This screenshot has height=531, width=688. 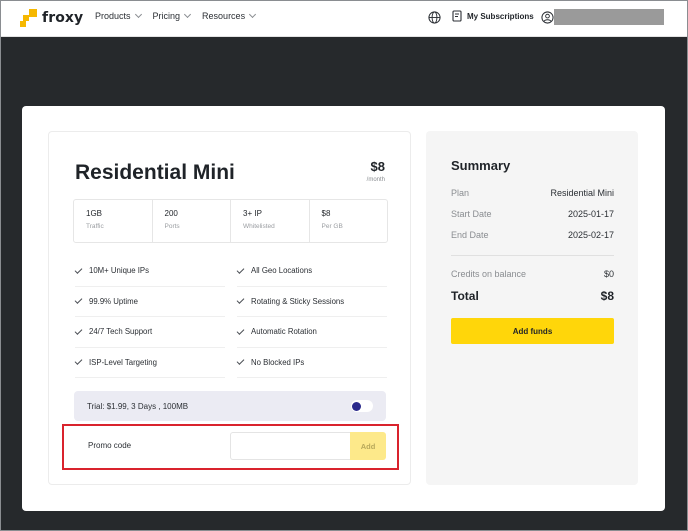 What do you see at coordinates (532, 255) in the screenshot?
I see `summary-divider` at bounding box center [532, 255].